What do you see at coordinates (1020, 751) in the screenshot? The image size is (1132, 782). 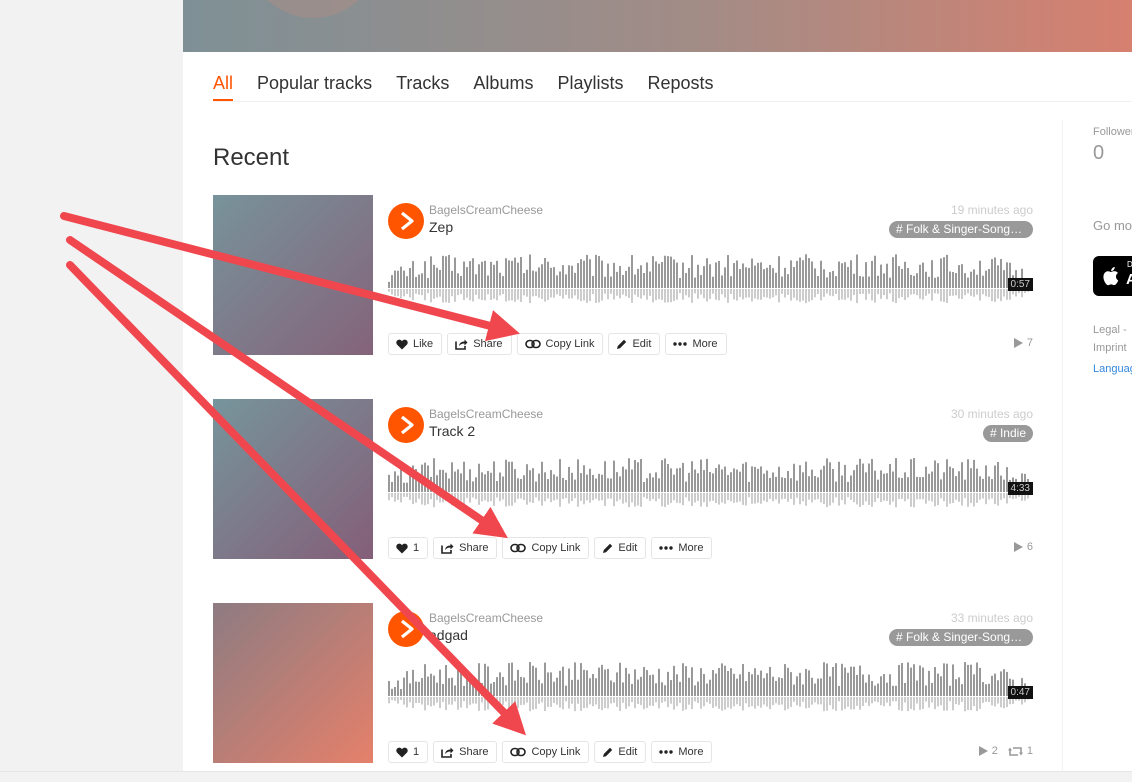 I see `repost-count: 1` at bounding box center [1020, 751].